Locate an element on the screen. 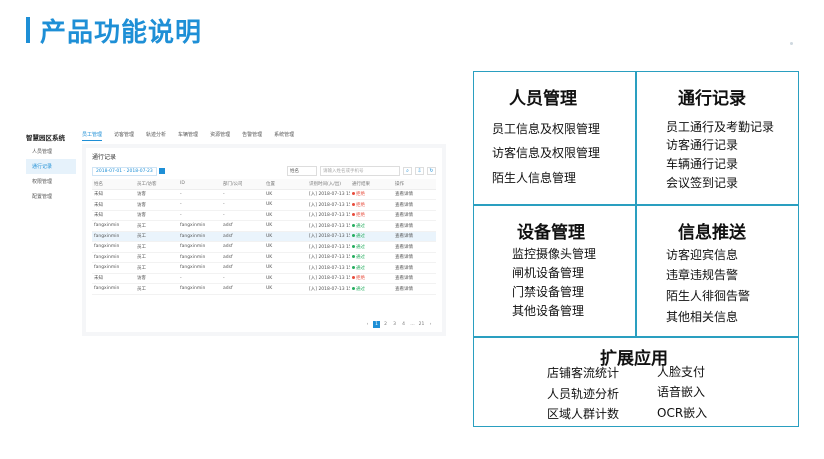 Image resolution: width=824 pixels, height=459 pixels. feature-title-access: 通行记录 is located at coordinates (712, 99).